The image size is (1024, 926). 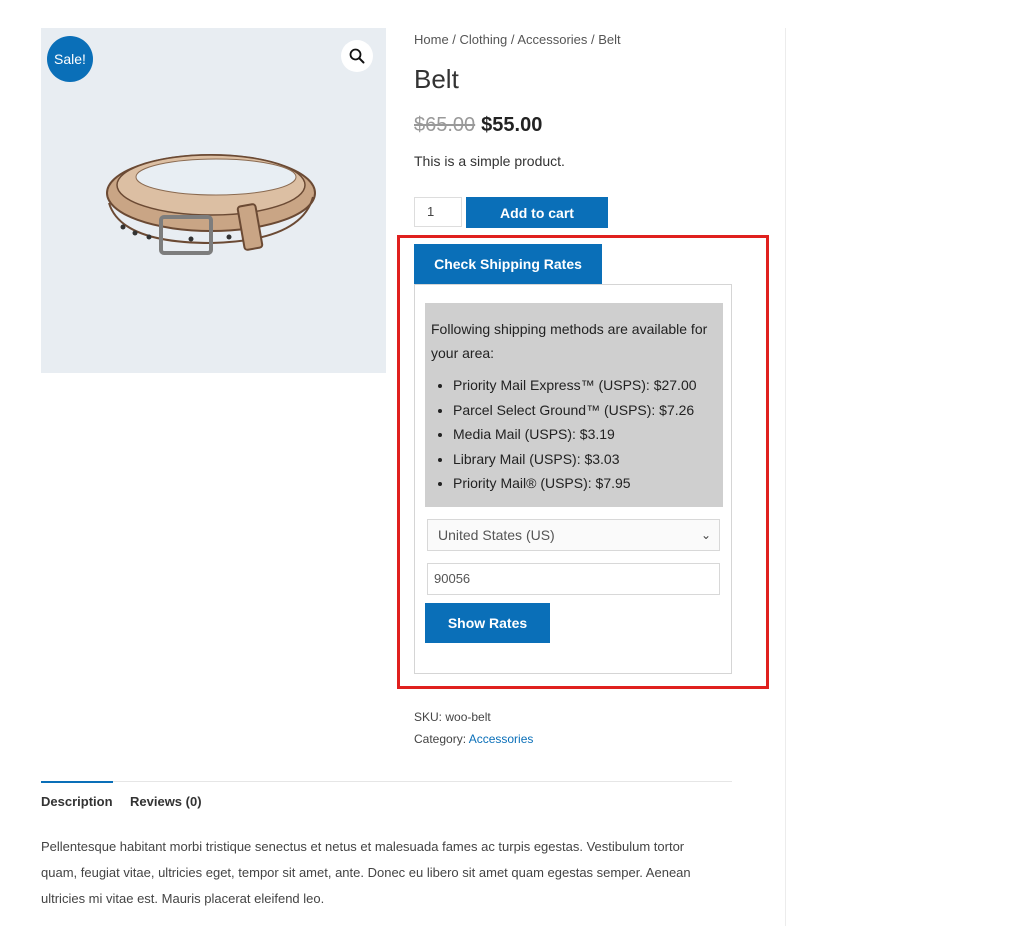 I want to click on list-item: Library Mail (USPS): $3.03, so click(x=584, y=459).